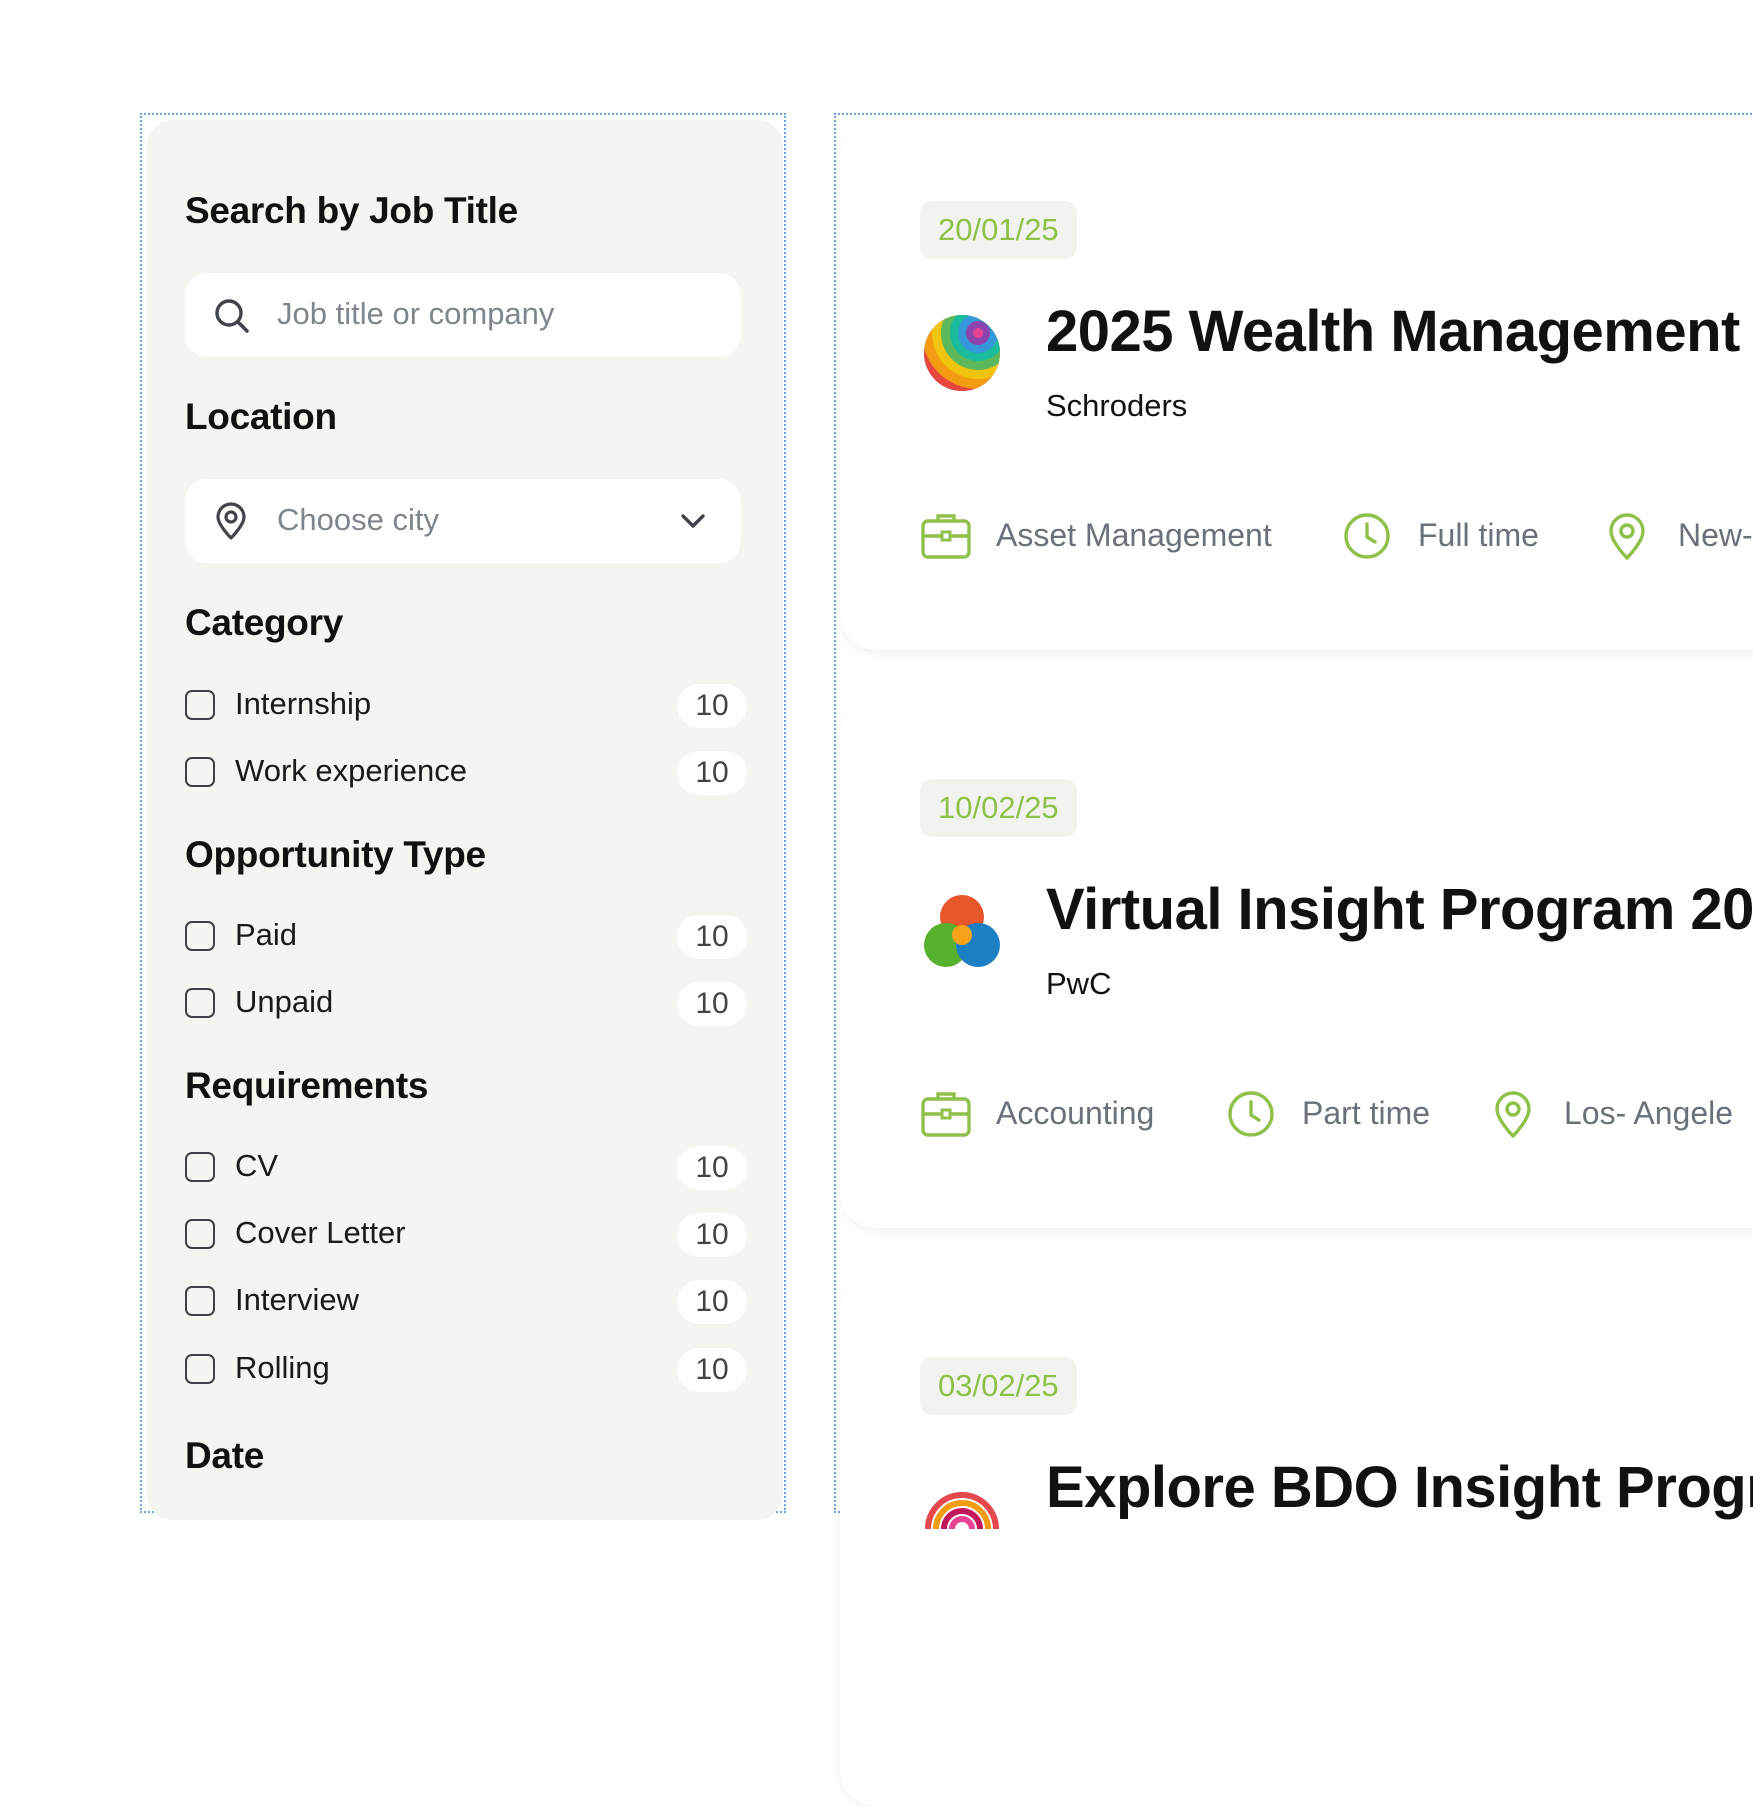 The image size is (1753, 1806). What do you see at coordinates (1478, 535) in the screenshot?
I see `type-text: Full time` at bounding box center [1478, 535].